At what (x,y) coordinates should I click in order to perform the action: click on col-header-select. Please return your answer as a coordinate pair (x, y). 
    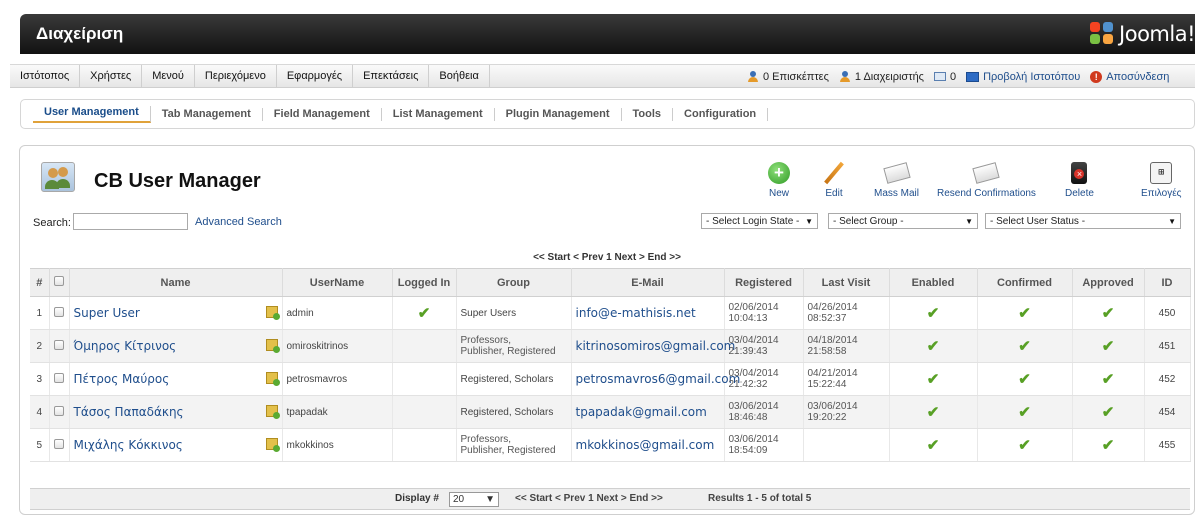
    Looking at the image, I should click on (59, 282).